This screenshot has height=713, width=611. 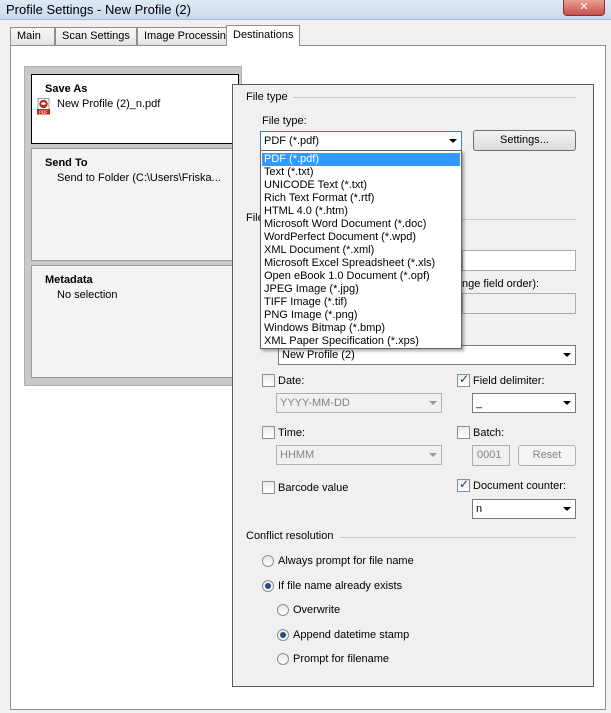 I want to click on file-type-group-label: File type, so click(x=267, y=97).